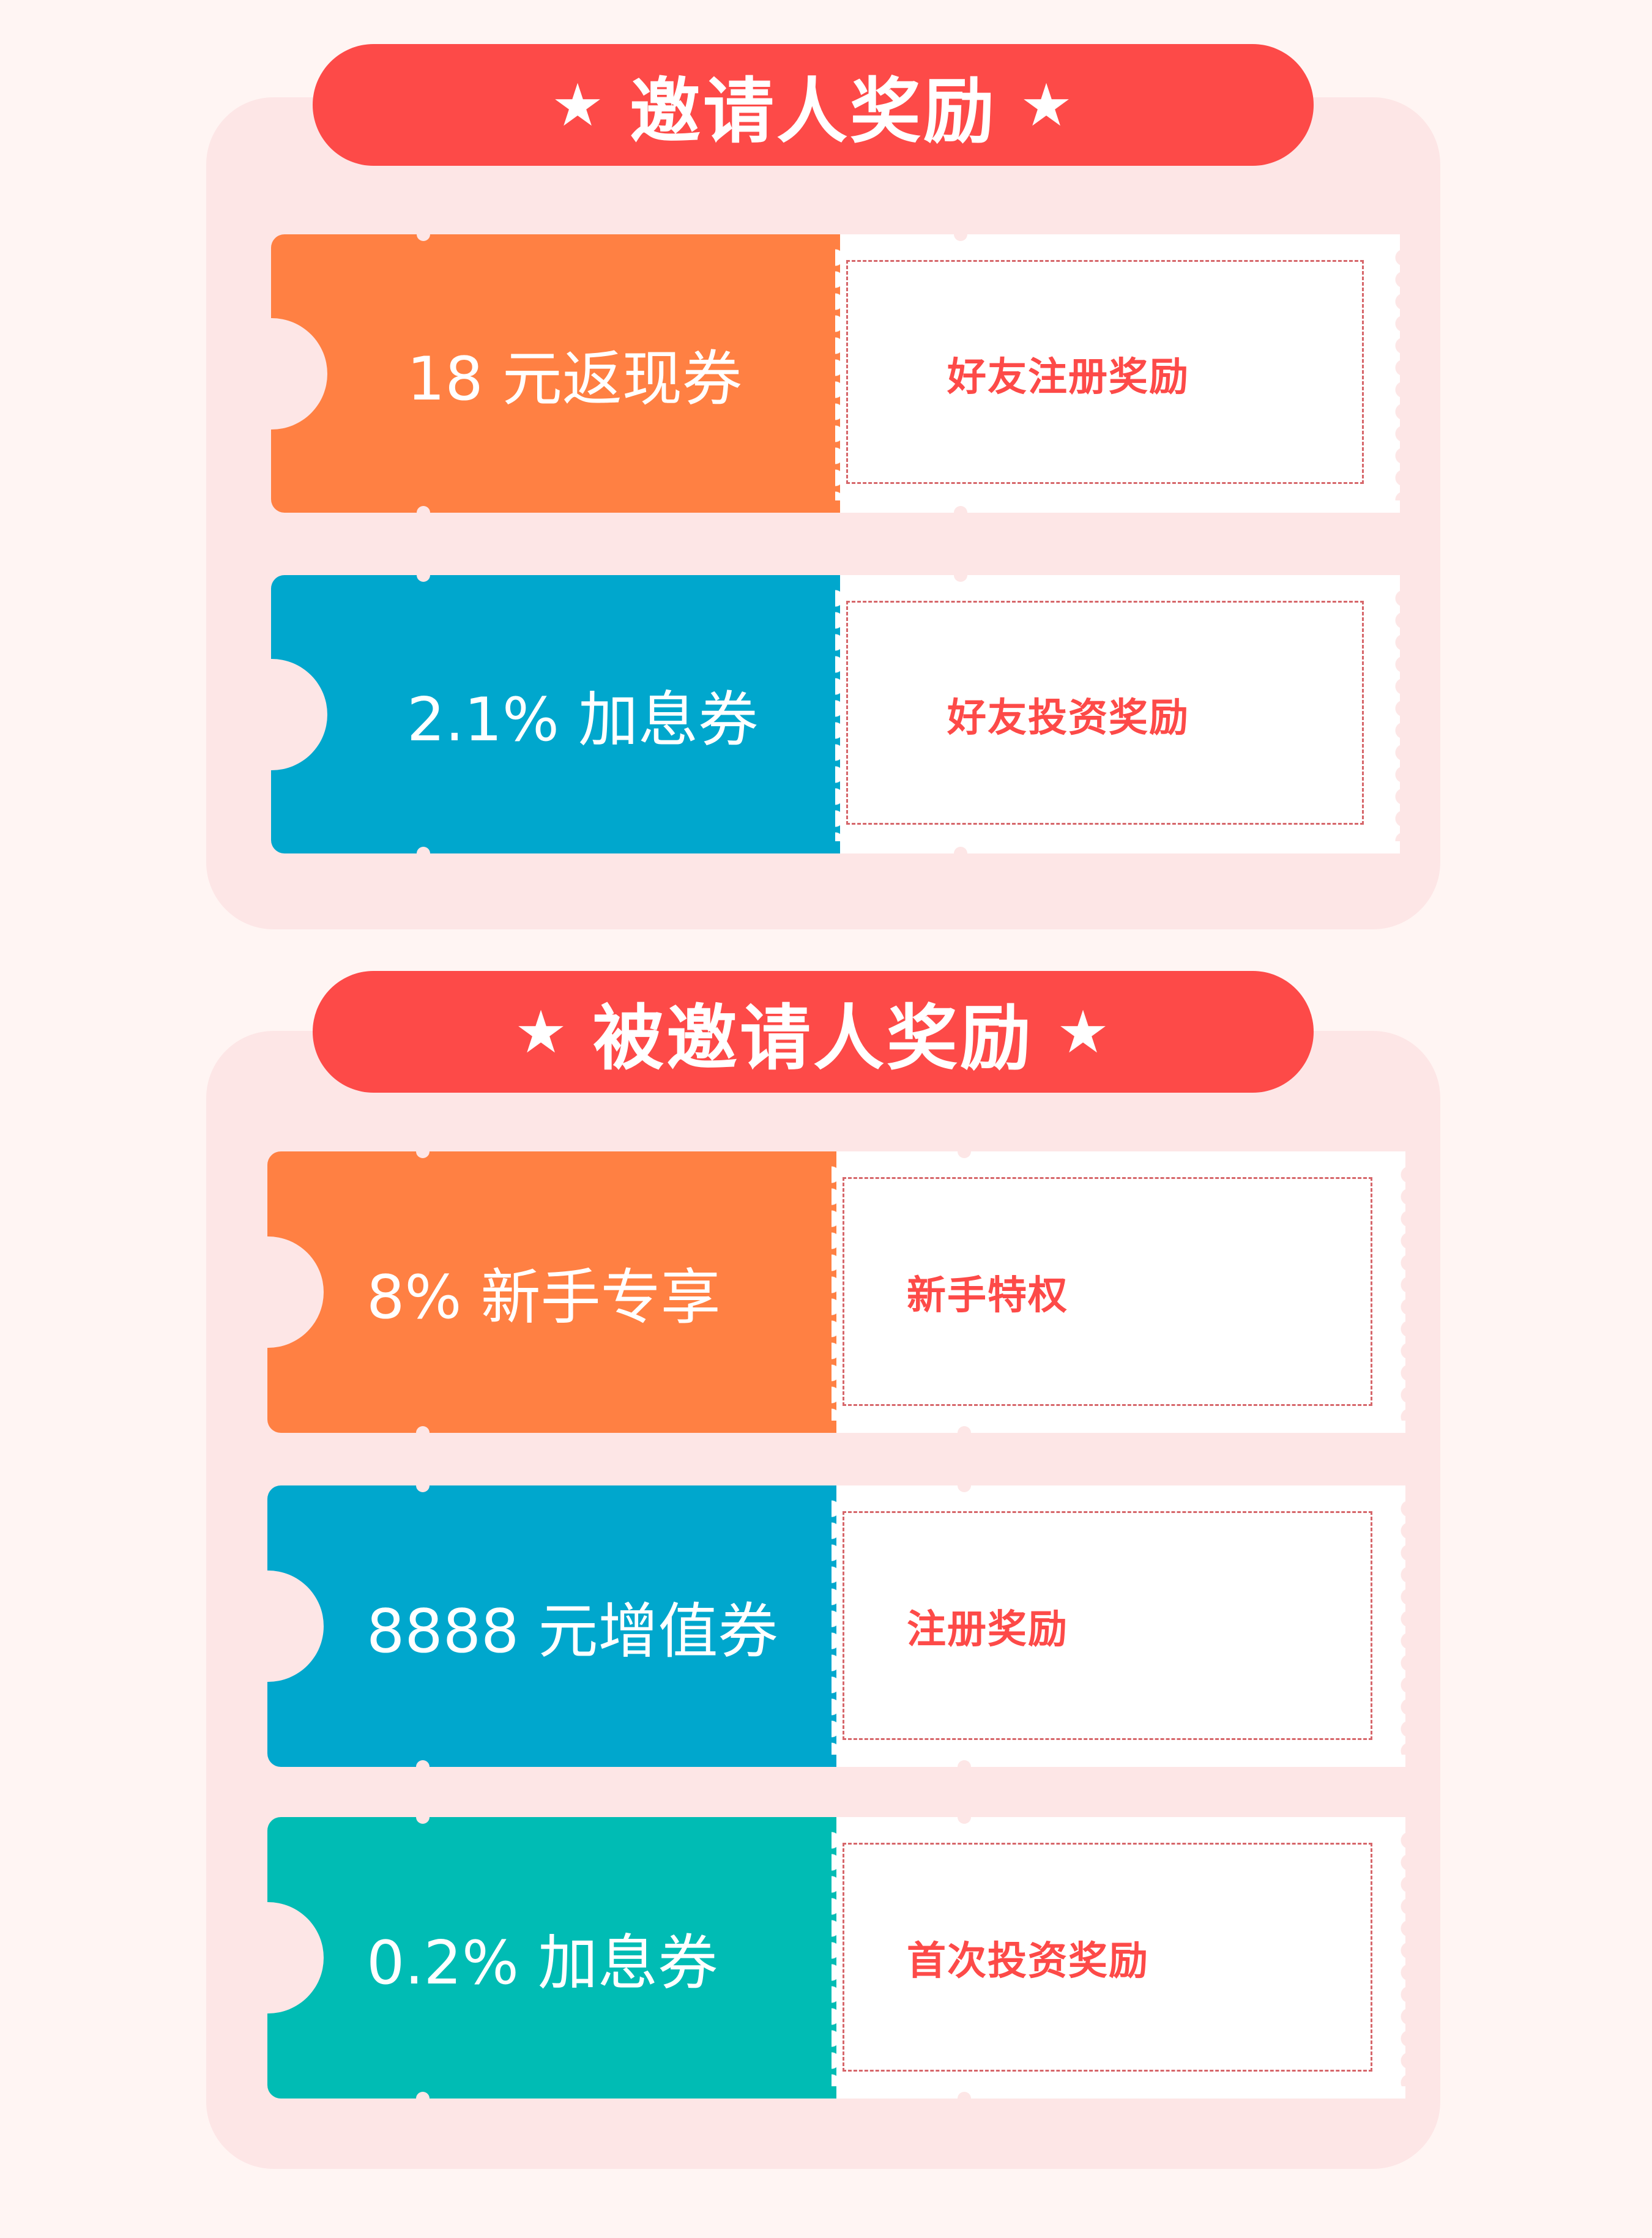  What do you see at coordinates (574, 379) in the screenshot?
I see `coupon-value: 18 元返现券` at bounding box center [574, 379].